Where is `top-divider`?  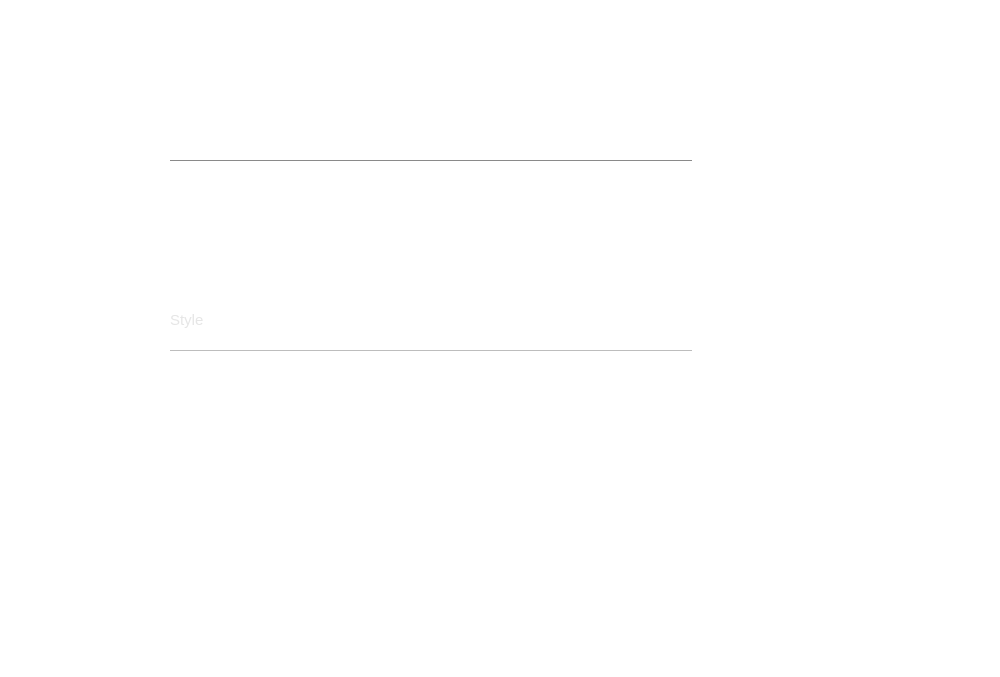
top-divider is located at coordinates (431, 160).